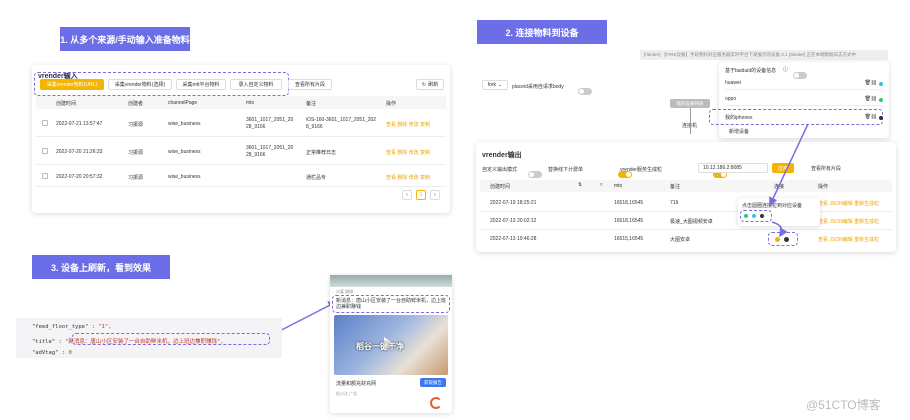  Describe the element at coordinates (101, 267) in the screenshot. I see `step3-banner: 3. 设备上刷新，看到效果` at that location.